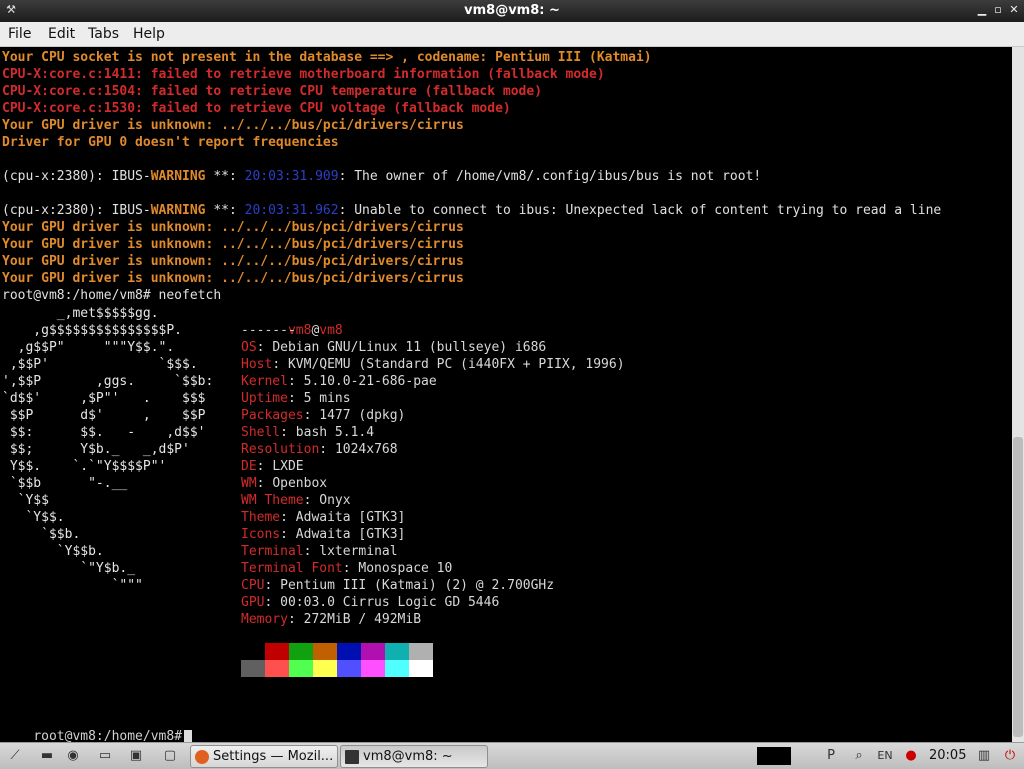  I want to click on volume-icon: ●, so click(911, 756).